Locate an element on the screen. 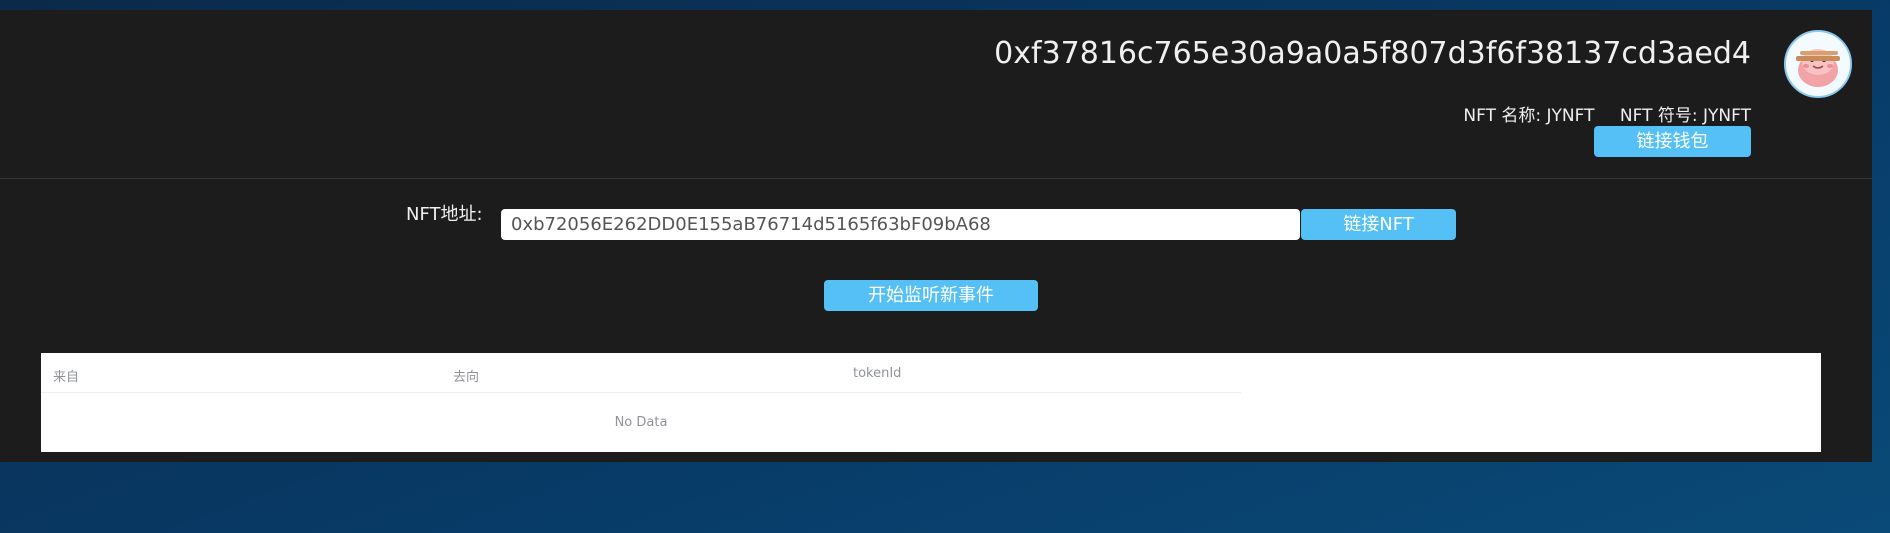  empty-state-text: No Data is located at coordinates (641, 422).